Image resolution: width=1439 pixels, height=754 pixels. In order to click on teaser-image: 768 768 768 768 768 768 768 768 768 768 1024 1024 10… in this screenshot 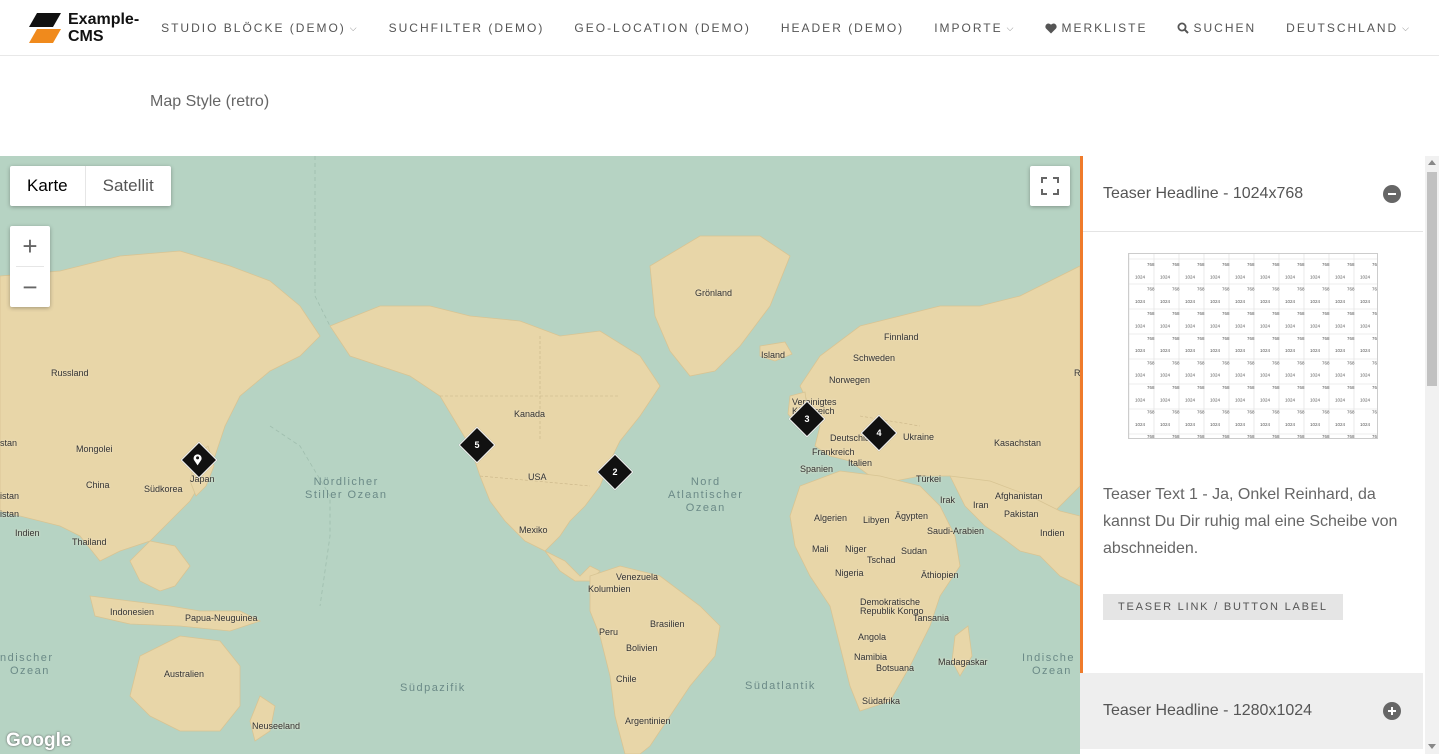, I will do `click(1253, 346)`.